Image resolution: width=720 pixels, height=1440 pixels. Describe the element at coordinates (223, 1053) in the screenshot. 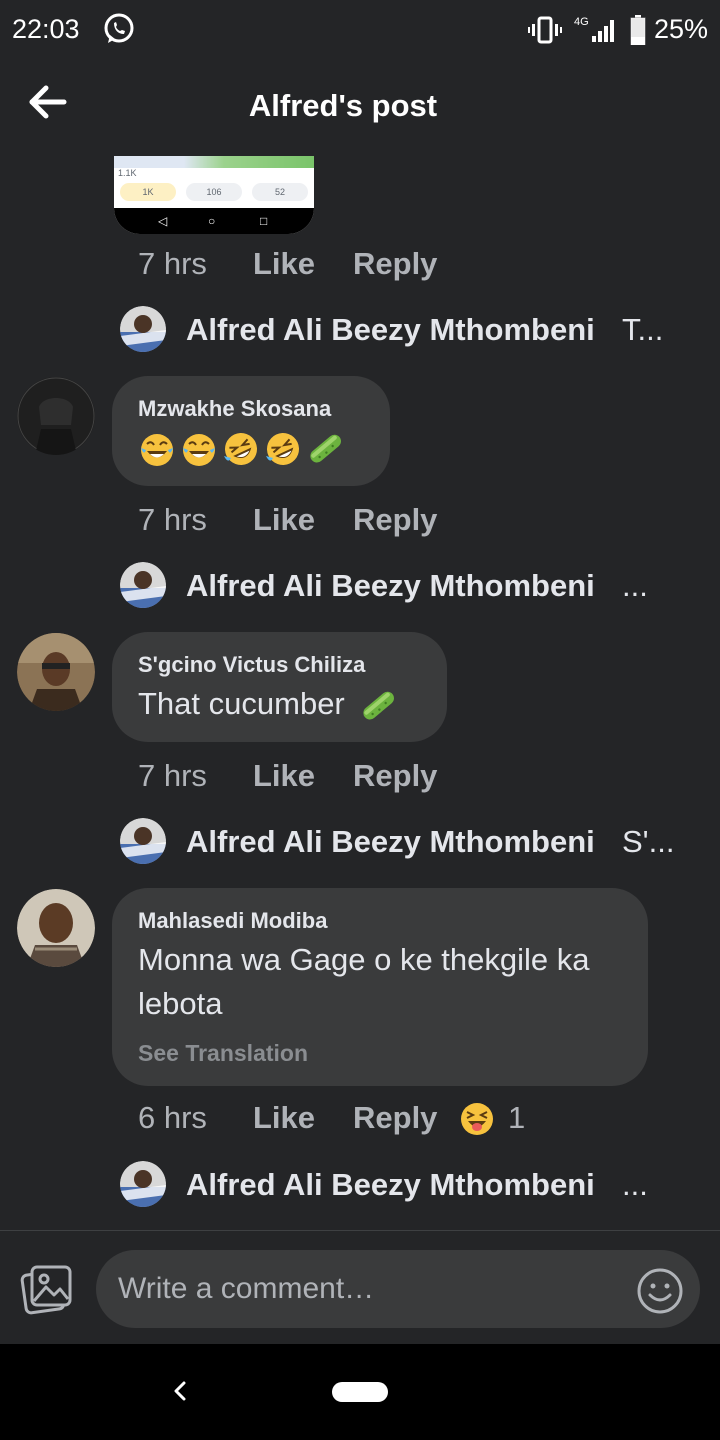

I see `see-translation-link: See Translation` at that location.